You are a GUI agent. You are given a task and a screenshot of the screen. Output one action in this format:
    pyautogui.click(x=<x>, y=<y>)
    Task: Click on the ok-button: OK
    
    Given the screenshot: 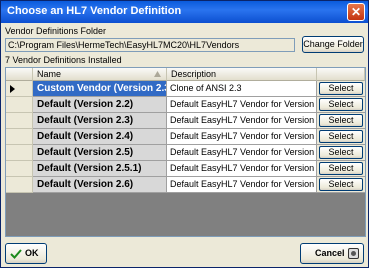 What is the action you would take?
    pyautogui.click(x=26, y=253)
    